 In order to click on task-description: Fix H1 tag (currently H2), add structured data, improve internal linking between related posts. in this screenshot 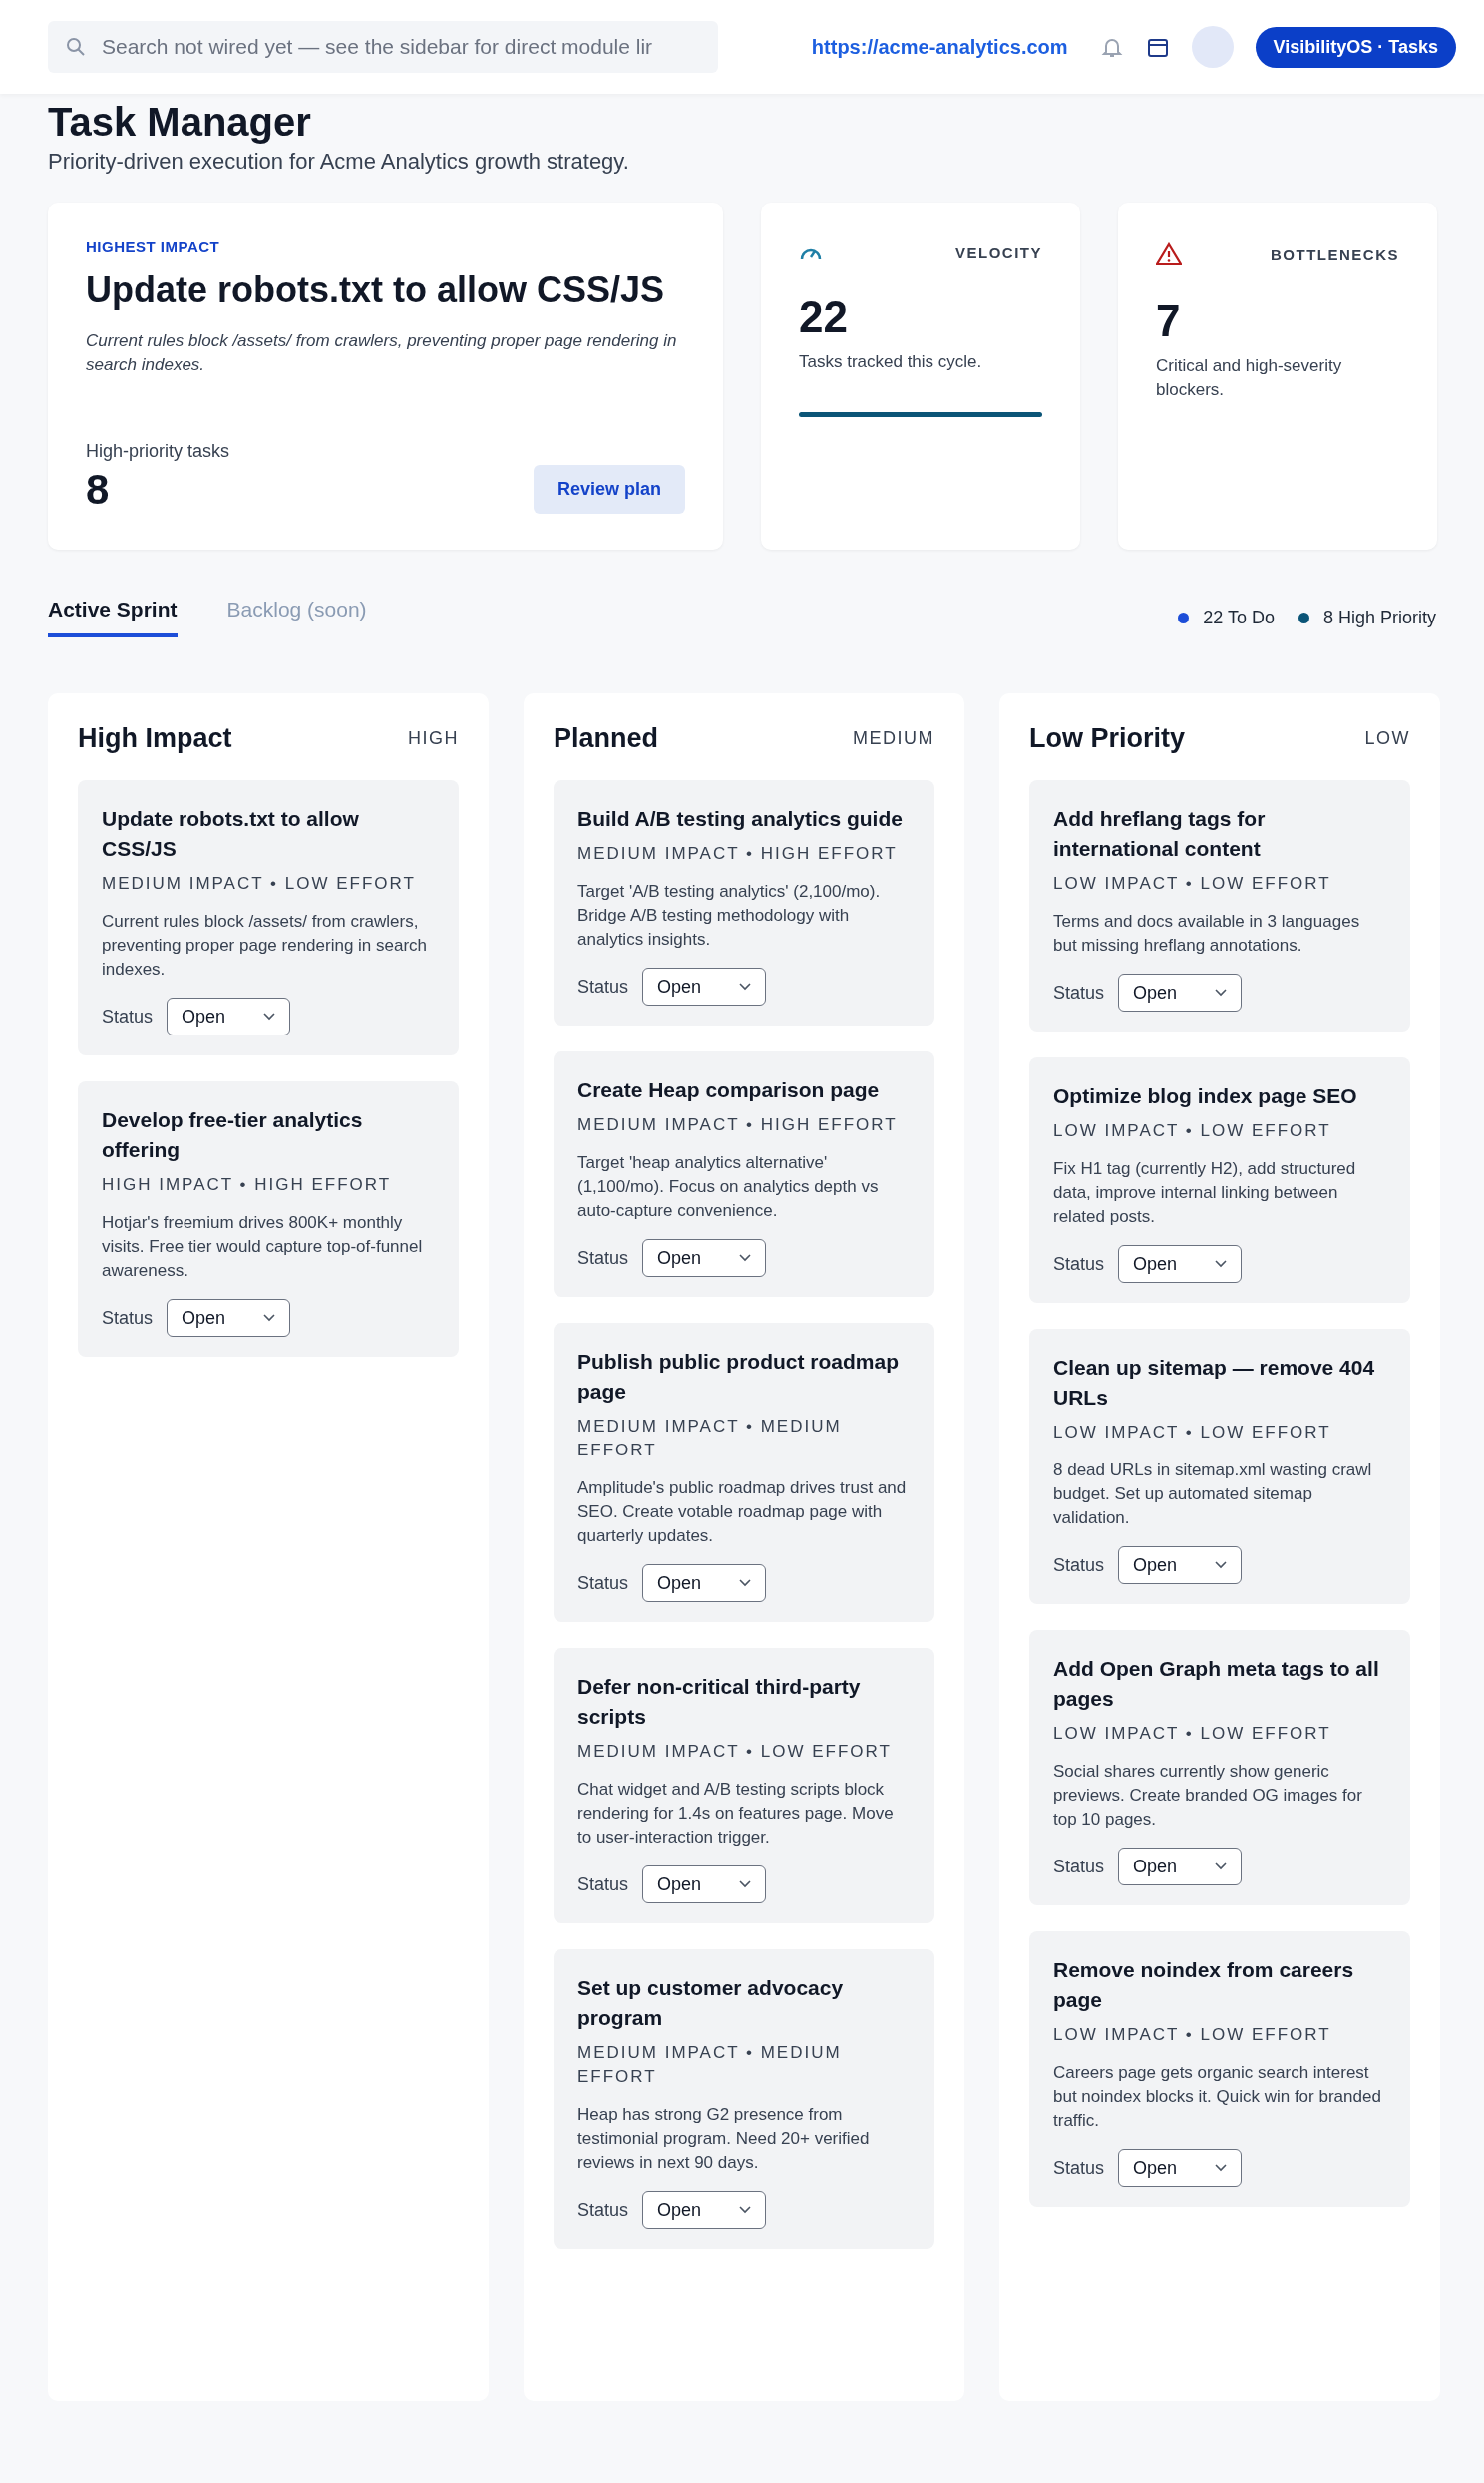, I will do `click(1205, 1193)`.